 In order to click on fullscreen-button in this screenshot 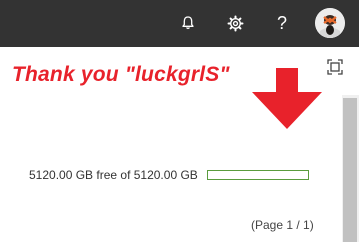, I will do `click(335, 67)`.